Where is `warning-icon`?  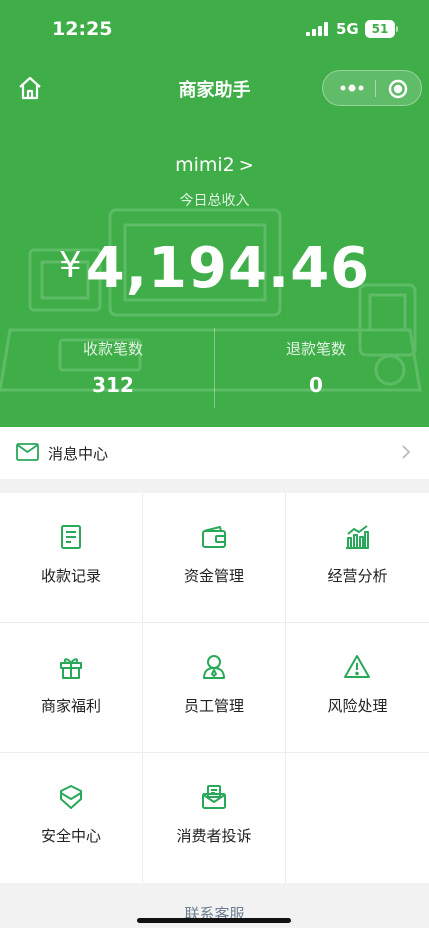 warning-icon is located at coordinates (357, 666).